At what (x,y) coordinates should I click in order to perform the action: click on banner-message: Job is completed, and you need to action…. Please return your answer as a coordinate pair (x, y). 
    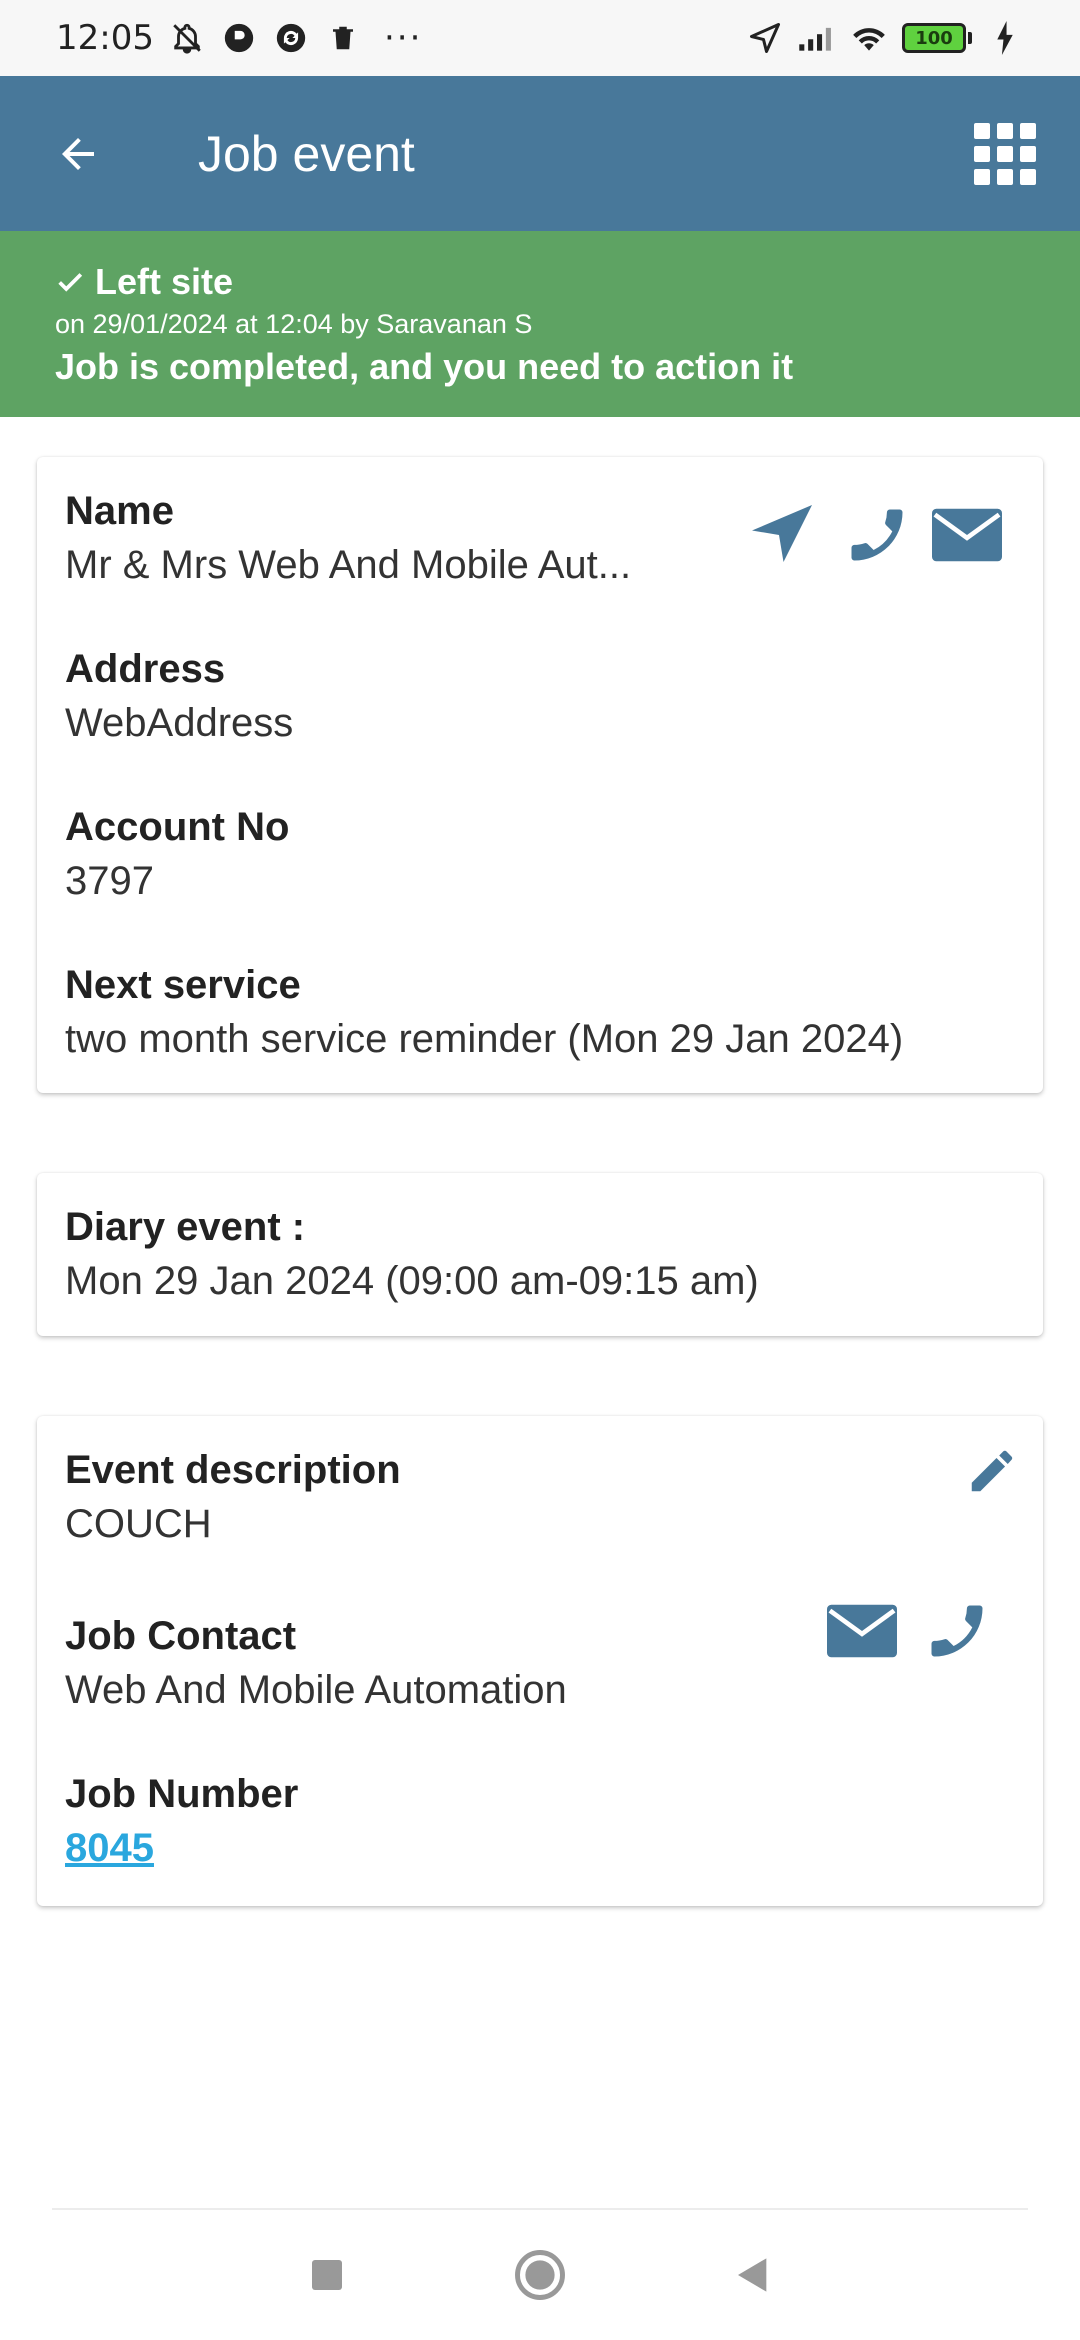
    Looking at the image, I should click on (424, 366).